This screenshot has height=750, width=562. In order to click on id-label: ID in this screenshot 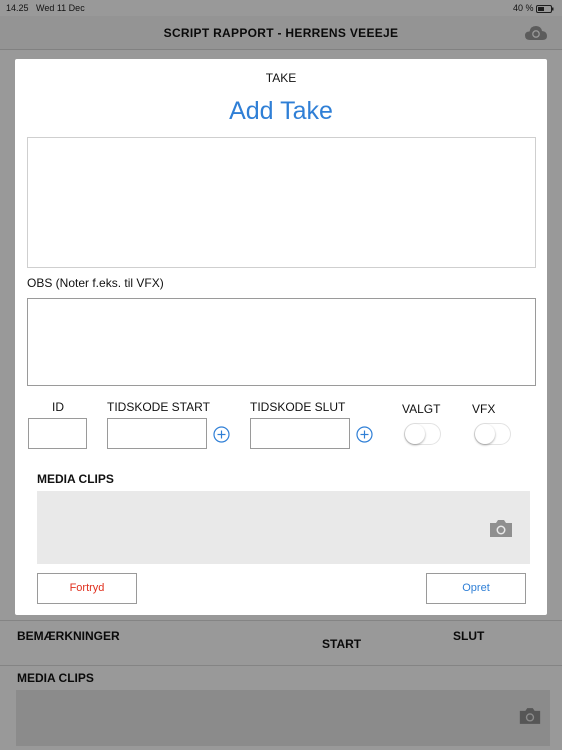, I will do `click(58, 407)`.